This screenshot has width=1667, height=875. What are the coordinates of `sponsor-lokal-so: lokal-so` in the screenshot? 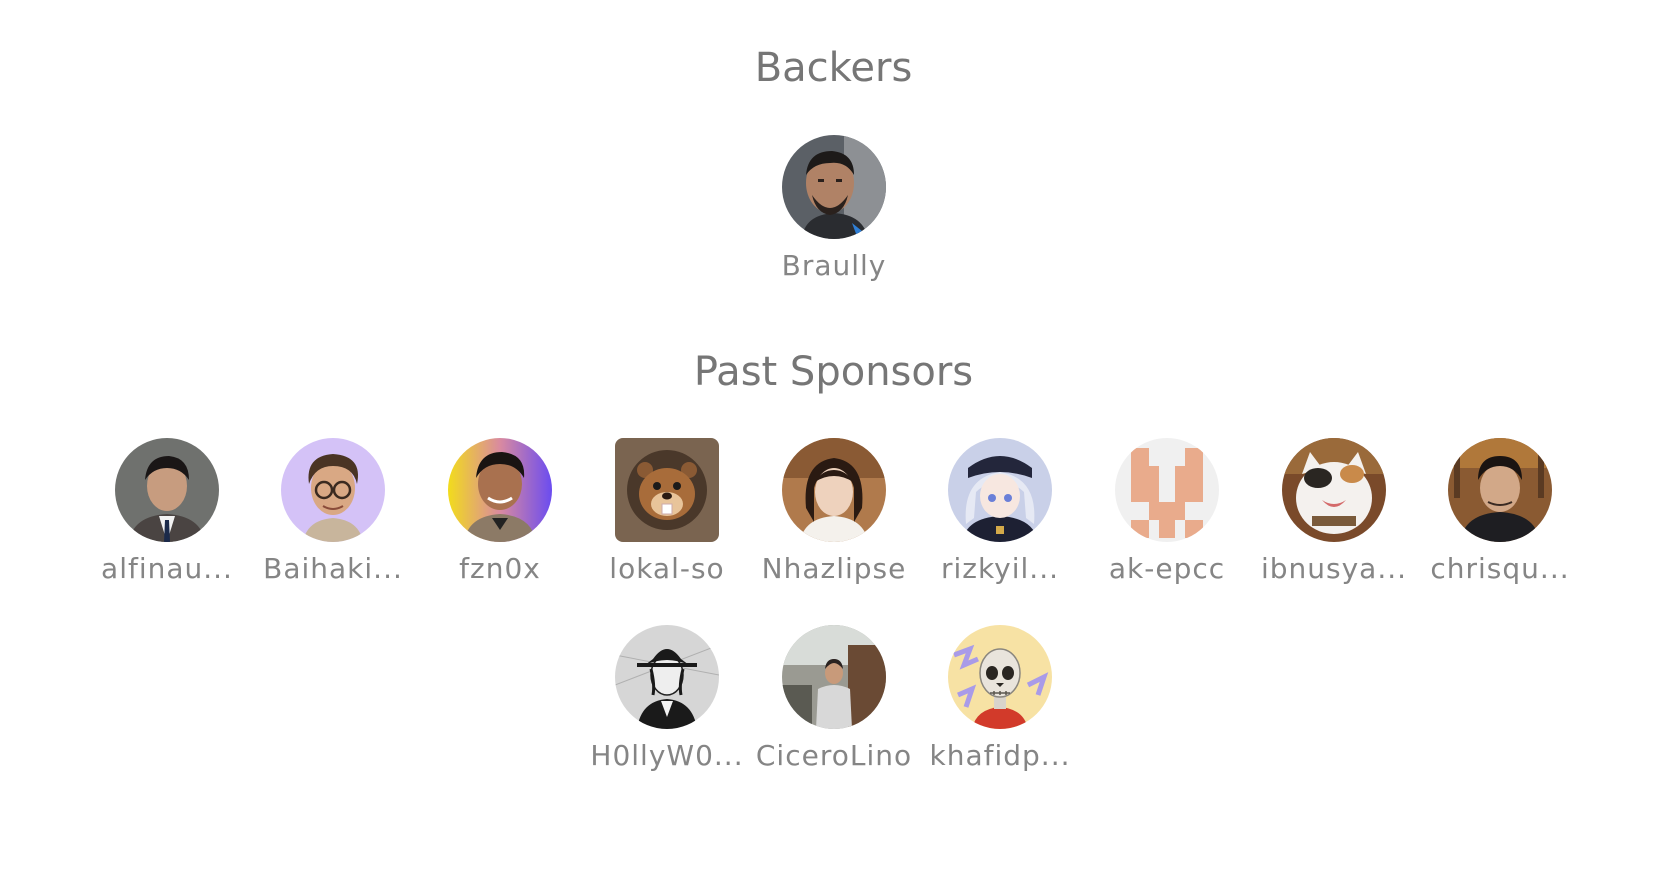 It's located at (667, 512).